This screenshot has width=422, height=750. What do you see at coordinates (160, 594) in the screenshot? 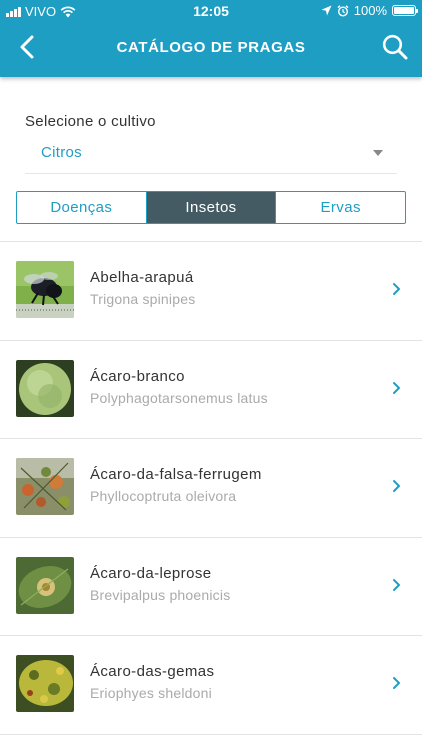
I see `pest-scientific-name: Brevipalpus phoenicis` at bounding box center [160, 594].